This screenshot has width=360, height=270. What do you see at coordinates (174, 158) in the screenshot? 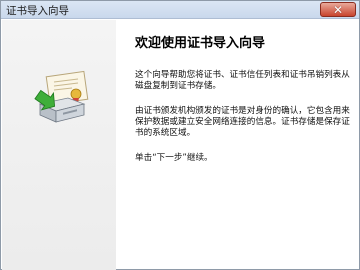
I see `continue-instruction: 单击“下一步”继续。` at bounding box center [174, 158].